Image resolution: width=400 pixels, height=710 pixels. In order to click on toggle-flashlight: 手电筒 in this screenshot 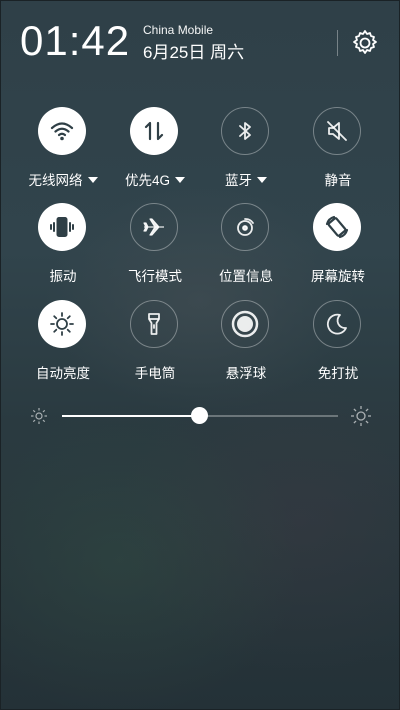, I will do `click(155, 345)`.